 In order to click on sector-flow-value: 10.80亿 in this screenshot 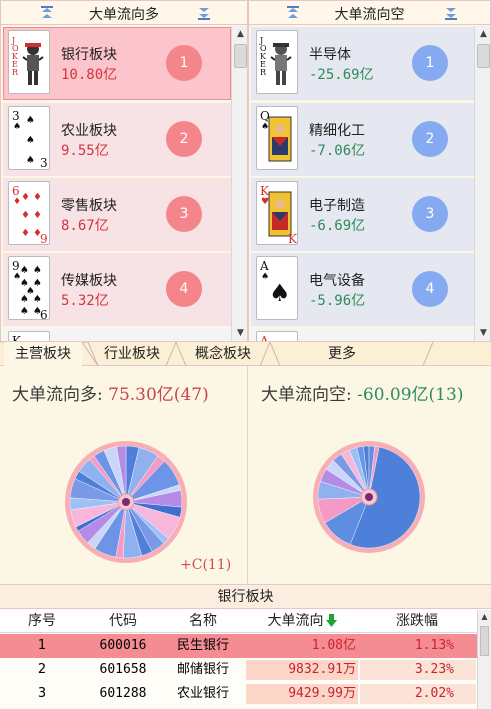, I will do `click(89, 75)`.